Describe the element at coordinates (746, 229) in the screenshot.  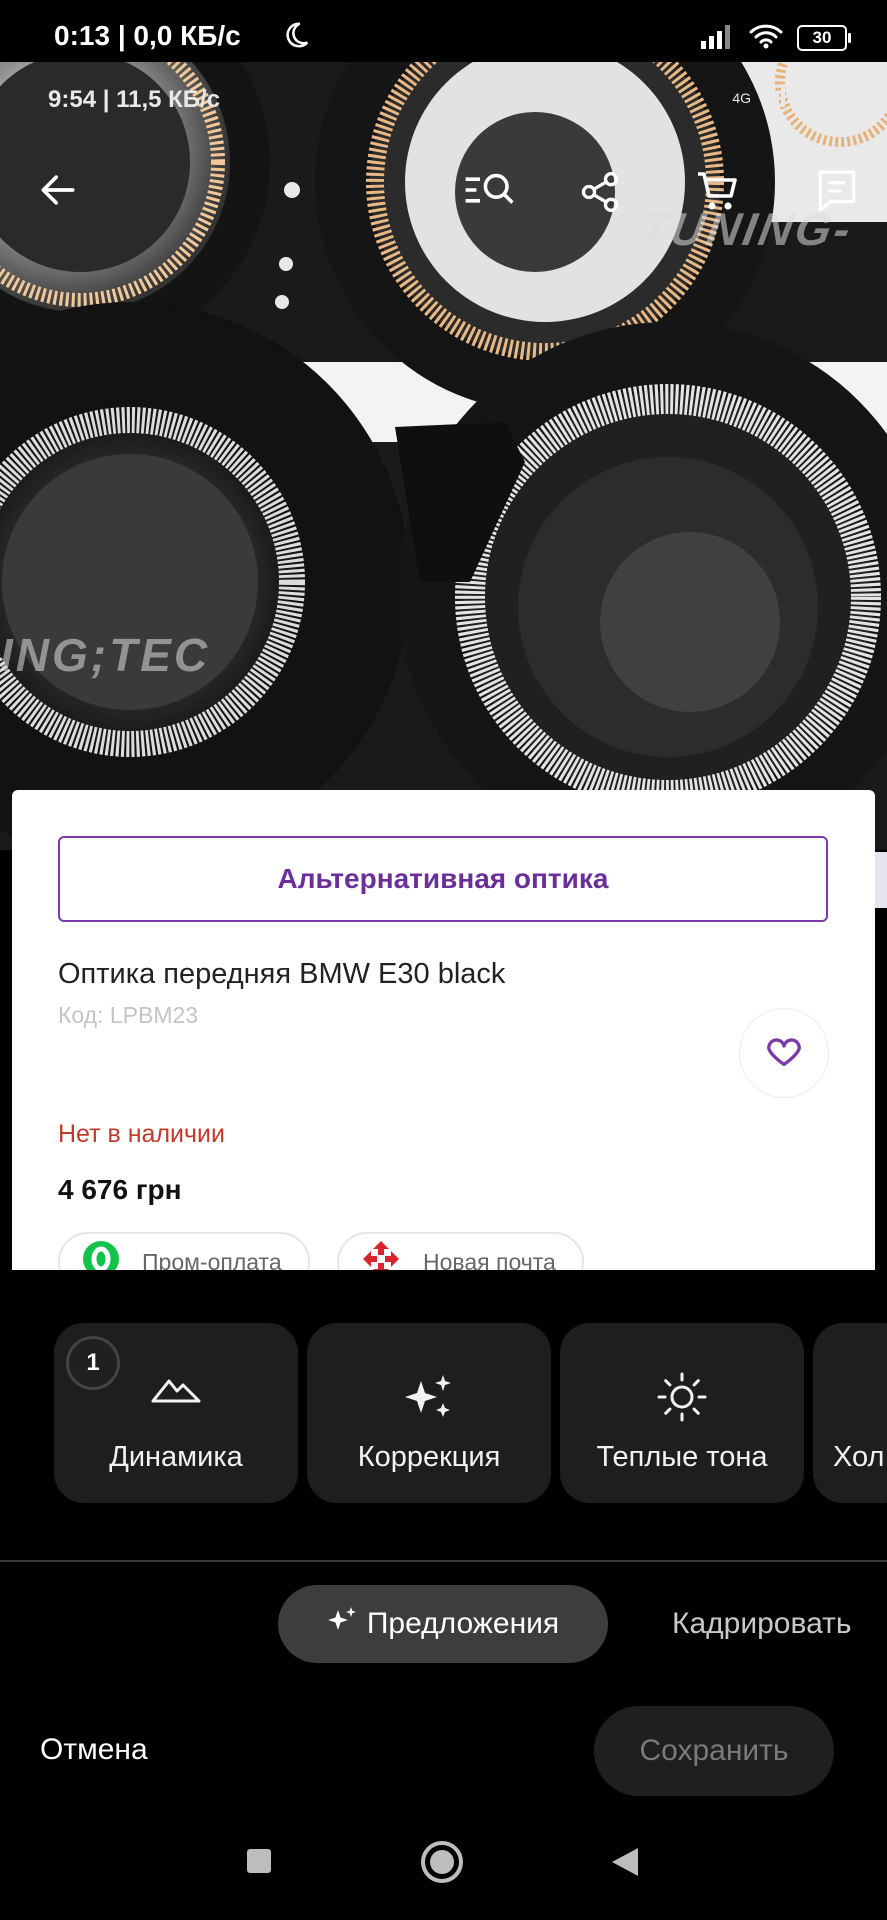
I see `watermark-top: TUNING-` at that location.